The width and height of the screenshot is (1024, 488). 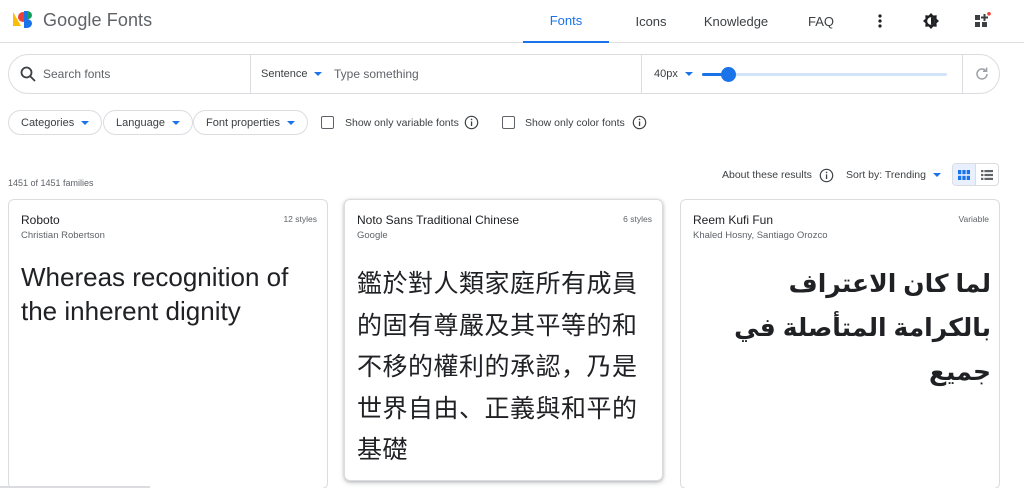 I want to click on grid-view-icon, so click(x=963, y=174).